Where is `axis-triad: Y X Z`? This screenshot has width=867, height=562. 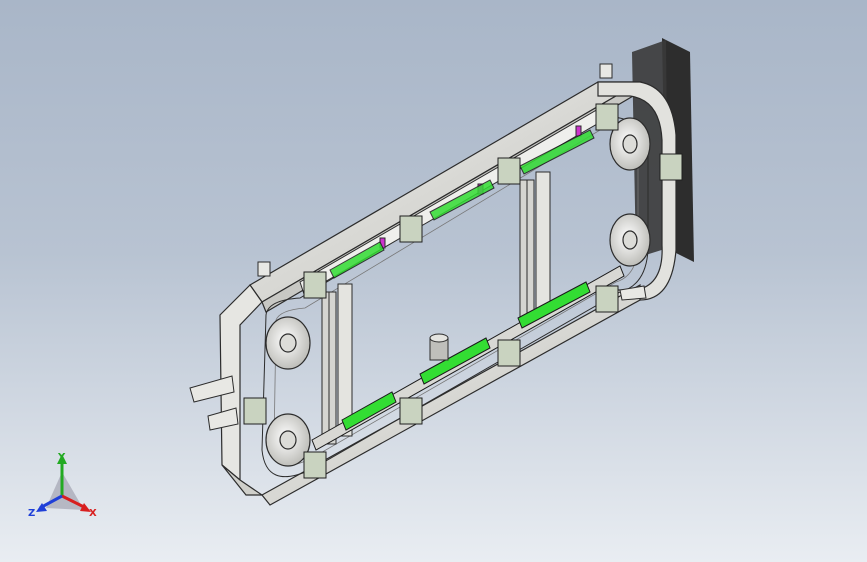
axis-triad: Y X Z is located at coordinates (62, 485).